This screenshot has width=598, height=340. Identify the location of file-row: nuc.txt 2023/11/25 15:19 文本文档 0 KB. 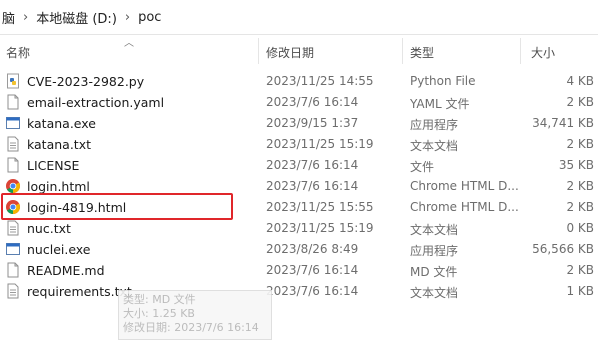
(299, 228).